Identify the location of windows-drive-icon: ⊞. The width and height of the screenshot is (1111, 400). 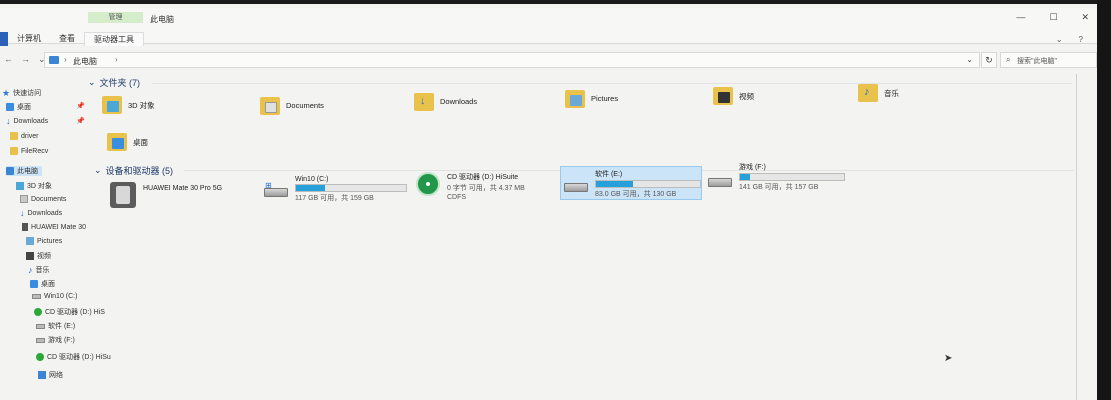
(276, 189).